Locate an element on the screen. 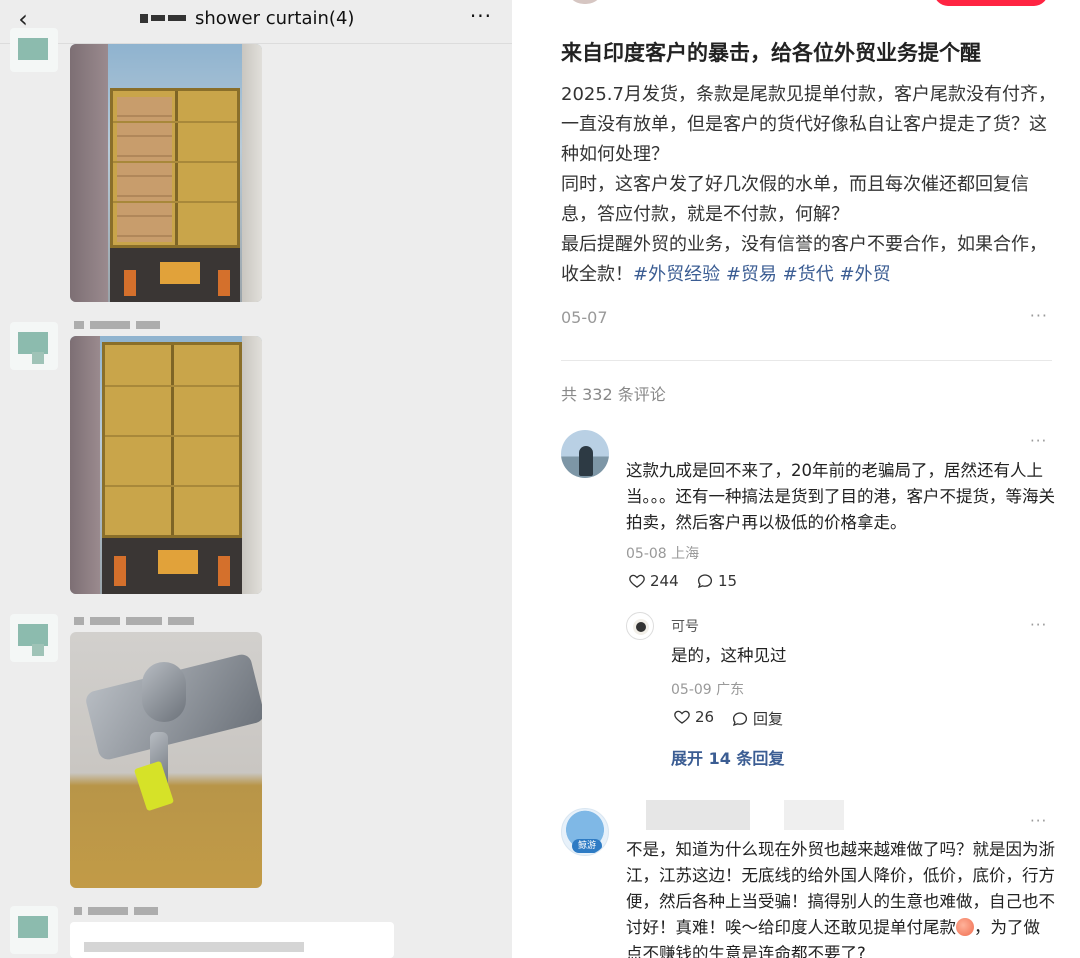 Image resolution: width=1080 pixels, height=958 pixels. peach-emoji-icon is located at coordinates (965, 927).